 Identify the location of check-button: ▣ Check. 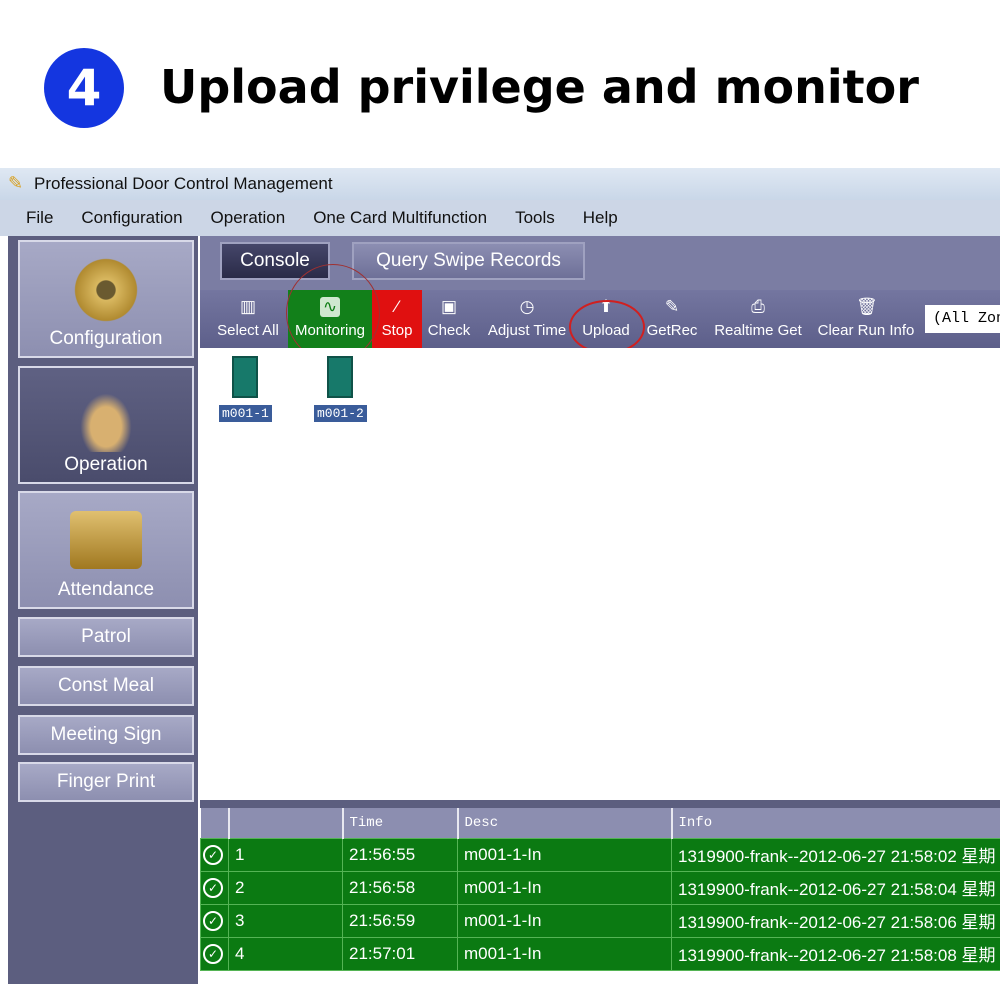
(449, 319).